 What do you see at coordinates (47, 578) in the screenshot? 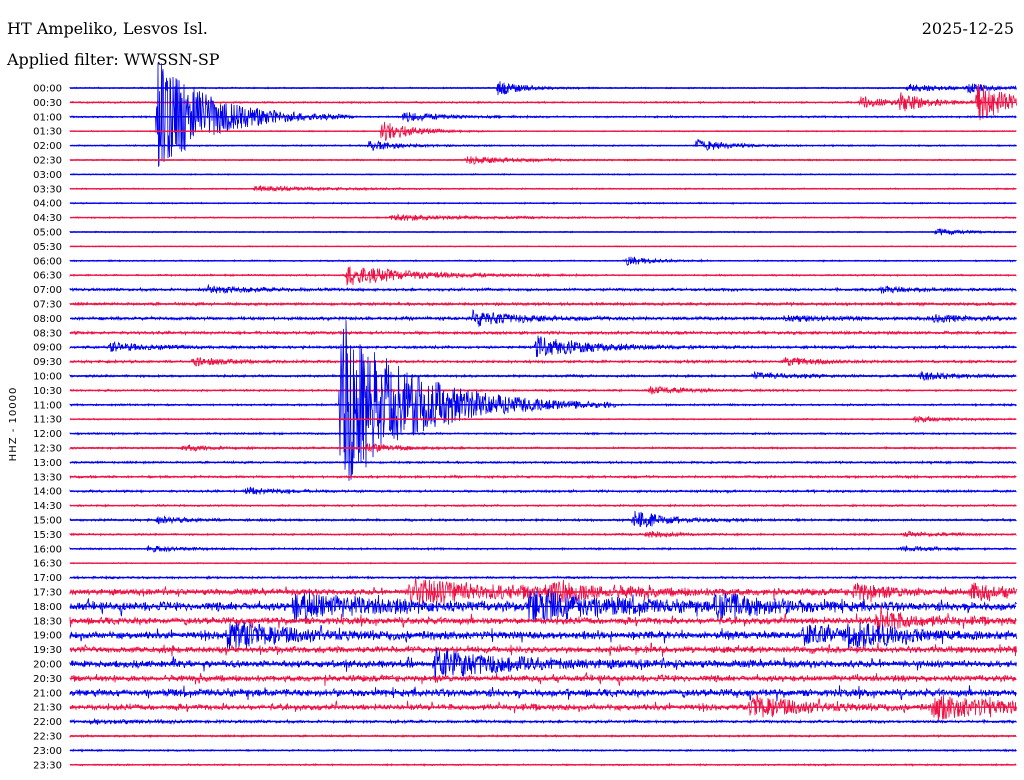
I see `row-time-label: 17:00` at bounding box center [47, 578].